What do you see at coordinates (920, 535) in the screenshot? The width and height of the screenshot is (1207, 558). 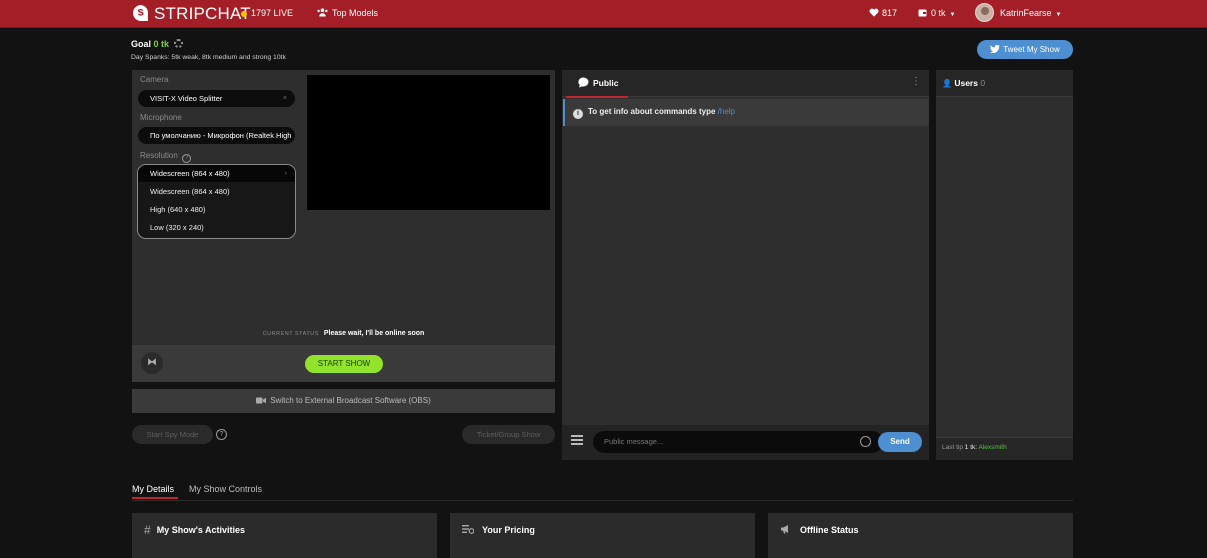 I see `offline-status-card` at bounding box center [920, 535].